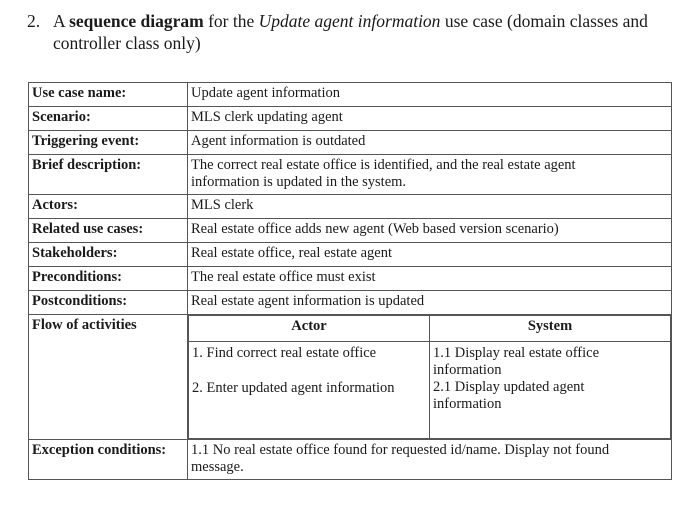  Describe the element at coordinates (108, 377) in the screenshot. I see `flow-label: Flow of activities` at that location.